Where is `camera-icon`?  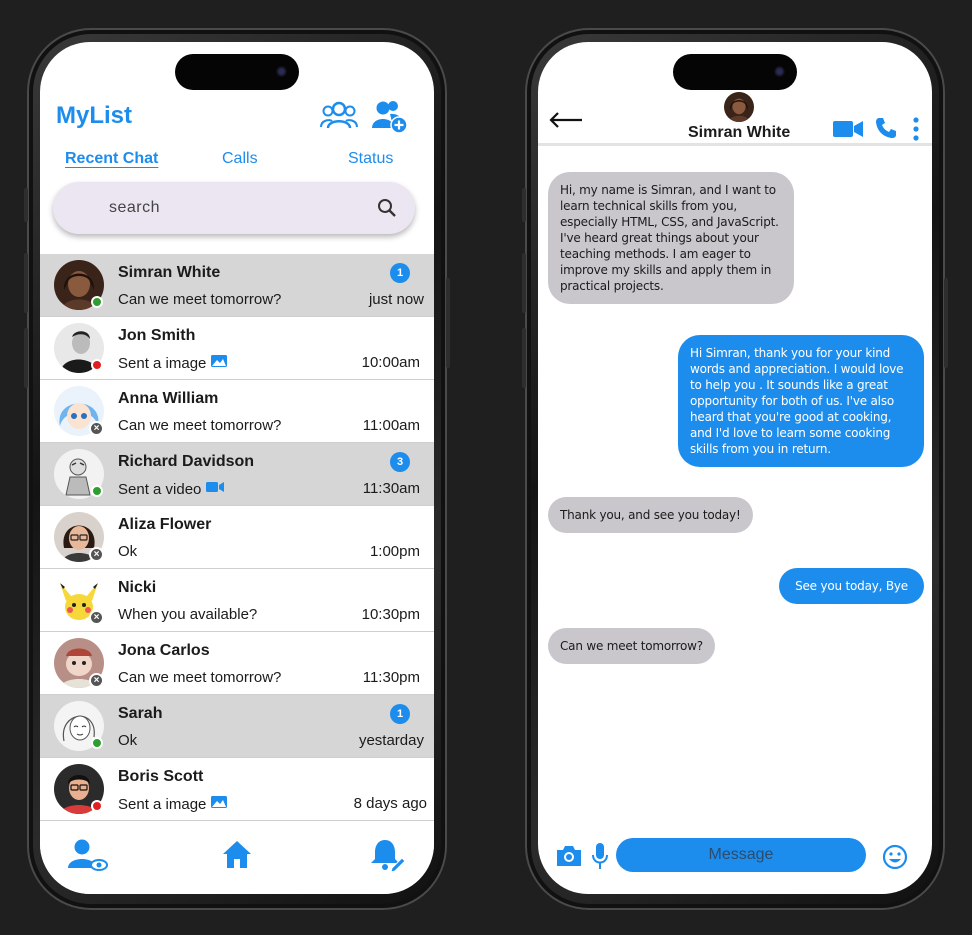
camera-icon is located at coordinates (569, 858).